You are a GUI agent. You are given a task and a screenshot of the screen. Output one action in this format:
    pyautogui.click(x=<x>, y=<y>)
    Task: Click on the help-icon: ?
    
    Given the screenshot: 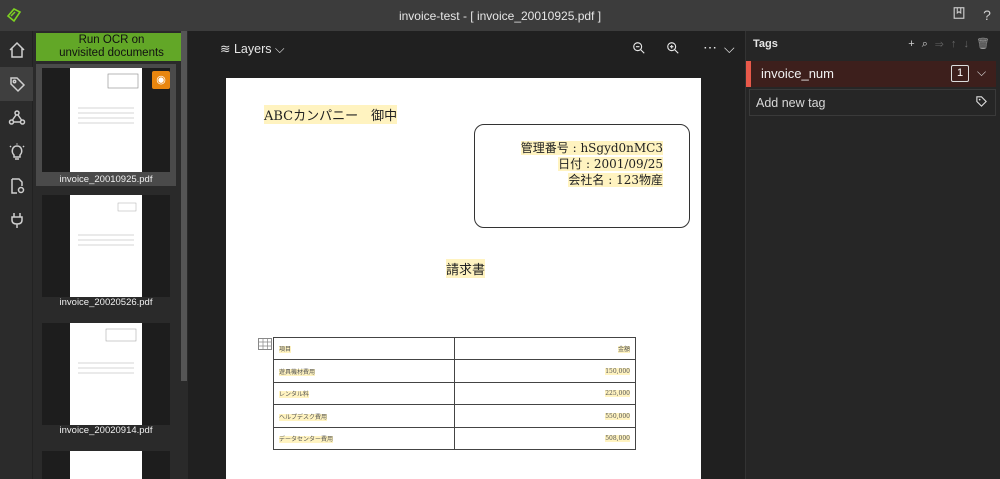 What is the action you would take?
    pyautogui.click(x=987, y=15)
    